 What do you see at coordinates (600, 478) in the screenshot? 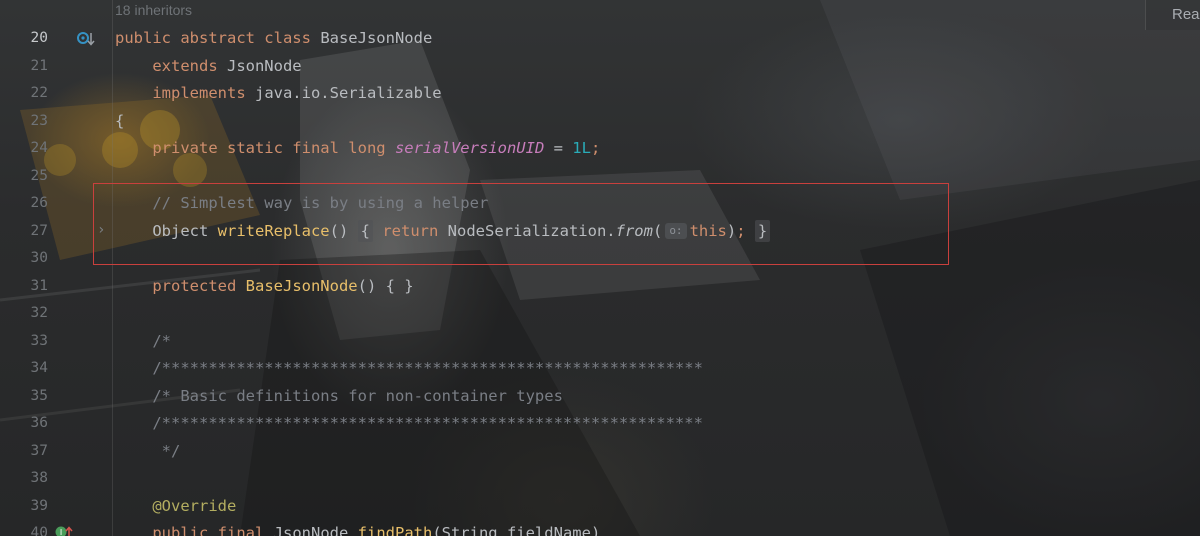
I see `code-line: 38` at bounding box center [600, 478].